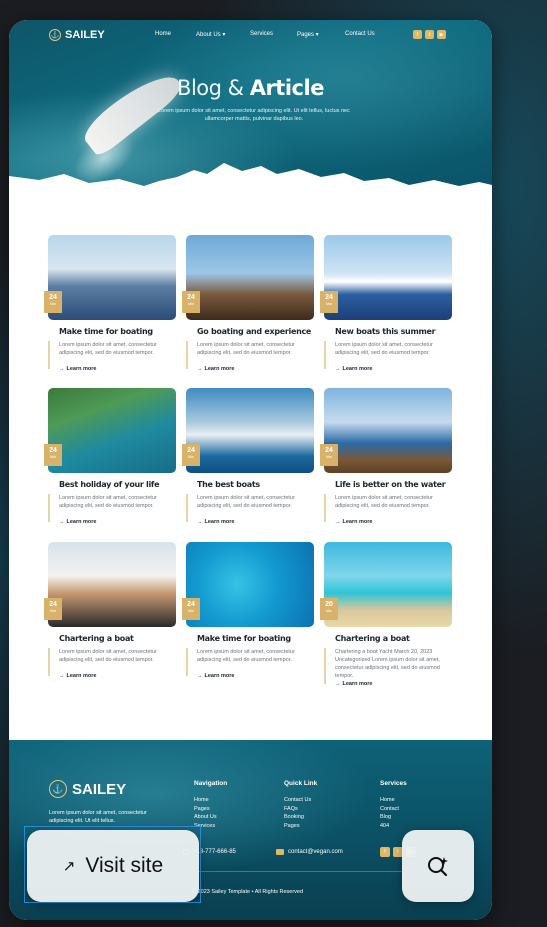  I want to click on footer-logo: ⚓ SAILEY, so click(87, 789).